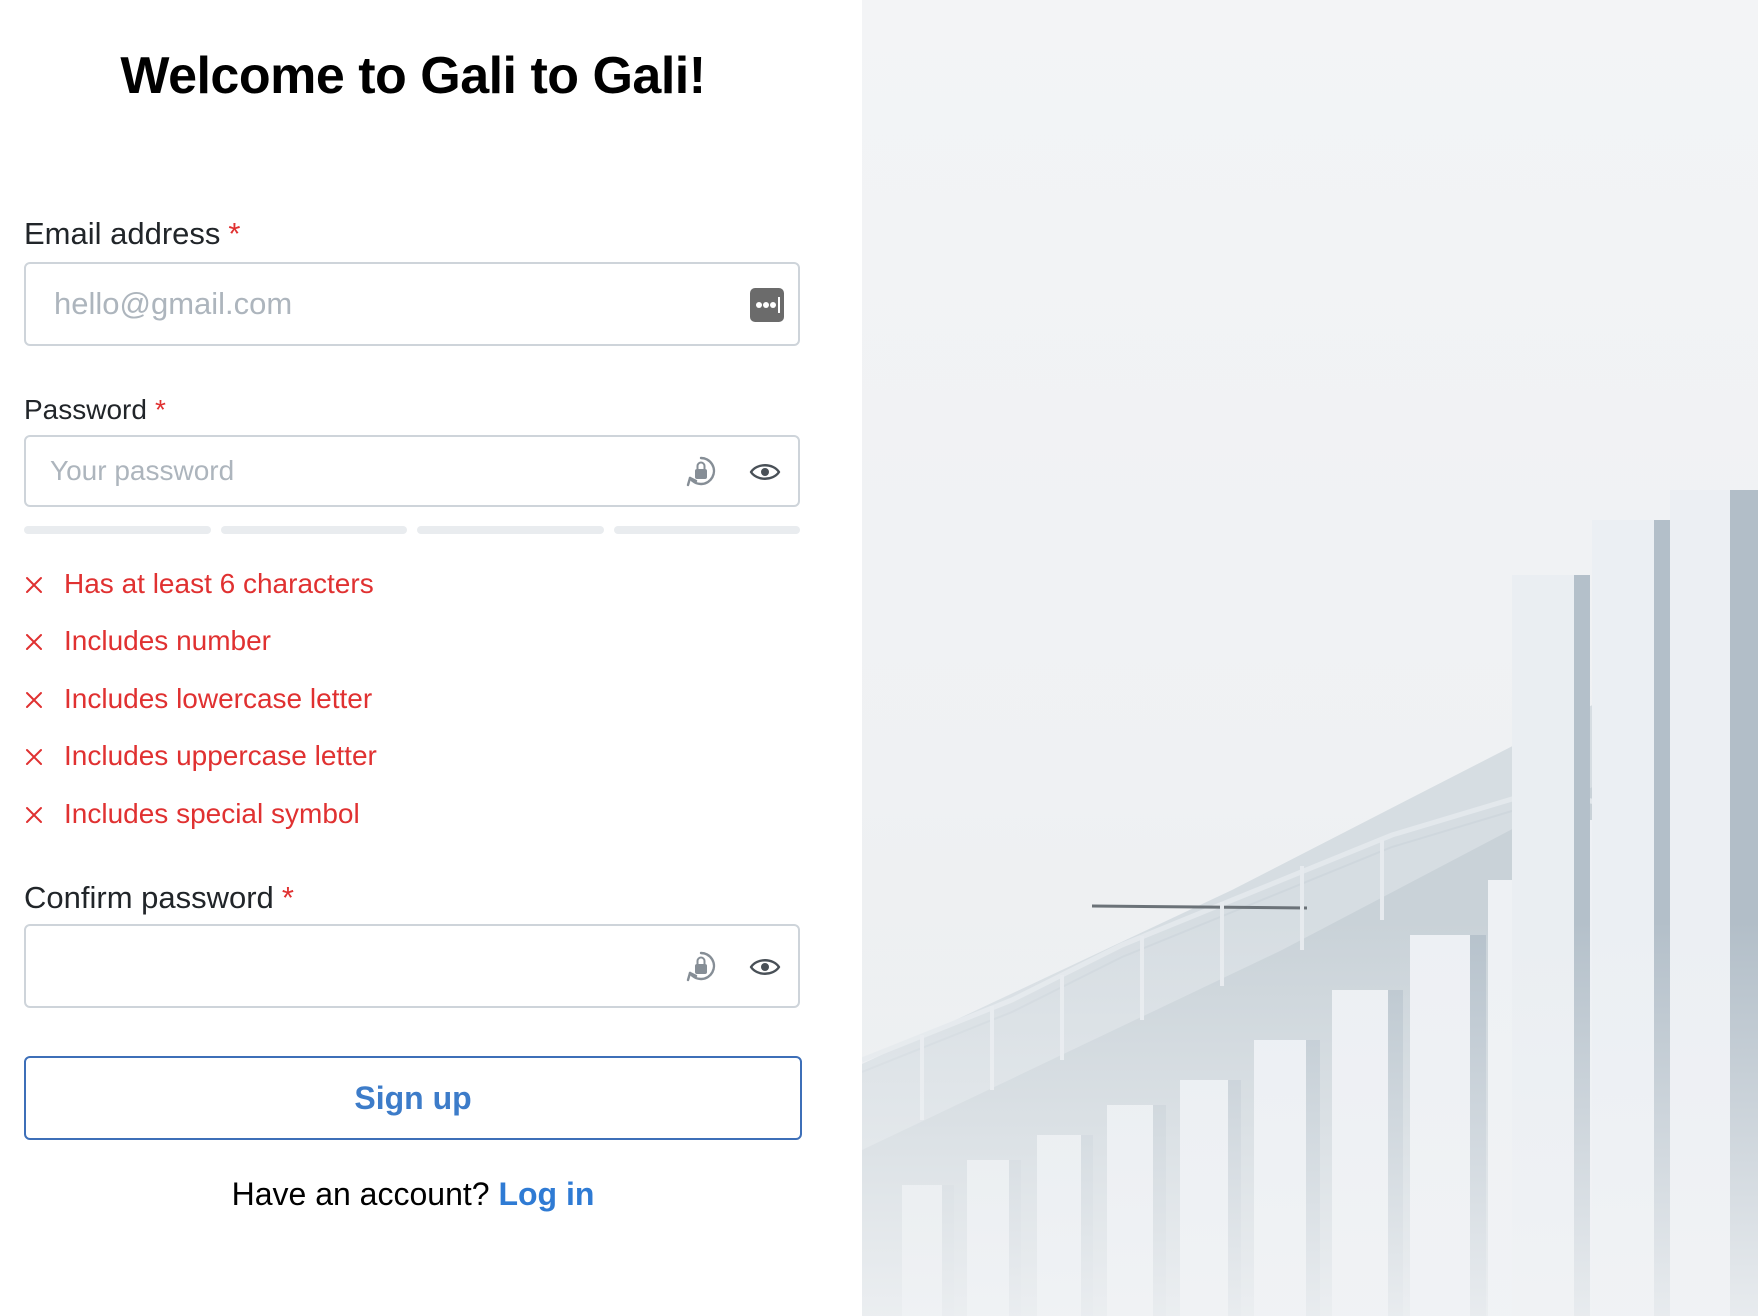 Image resolution: width=1758 pixels, height=1316 pixels. I want to click on login-prompt-text: Have an account?, so click(360, 1194).